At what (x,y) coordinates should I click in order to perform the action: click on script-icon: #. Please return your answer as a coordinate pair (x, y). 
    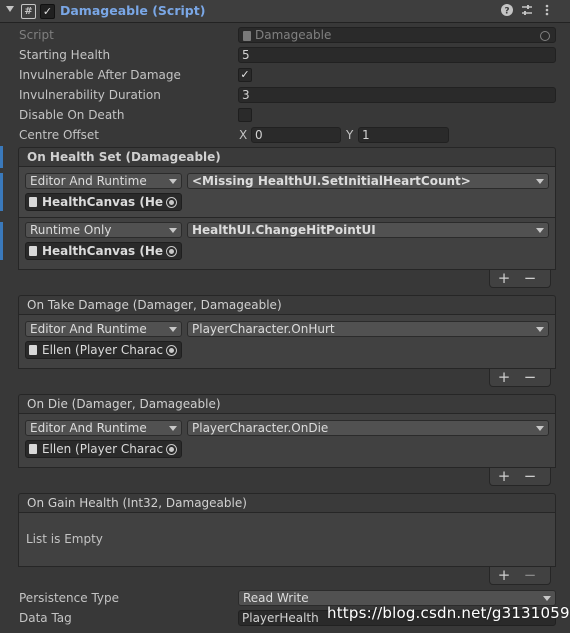
    Looking at the image, I should click on (28, 11).